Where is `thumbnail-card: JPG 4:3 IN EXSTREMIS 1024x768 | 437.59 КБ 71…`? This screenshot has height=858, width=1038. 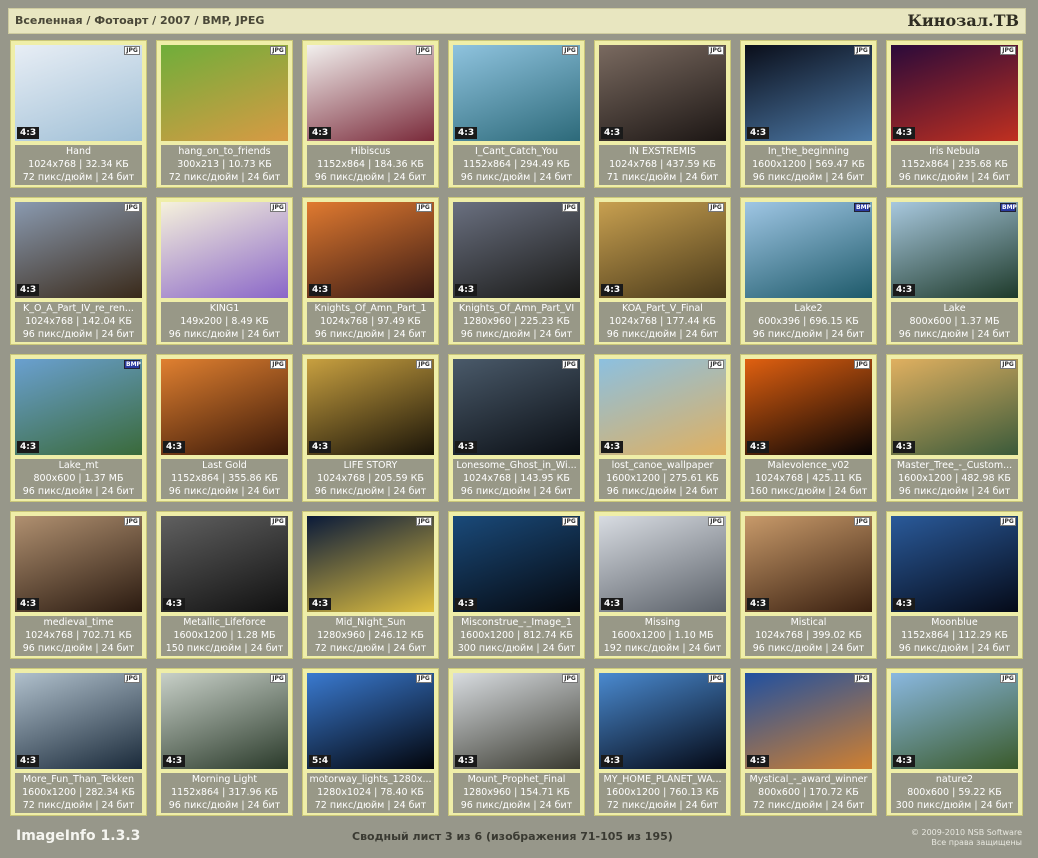
thumbnail-card: JPG 4:3 IN EXSTREMIS 1024x768 | 437.59 КБ 71… is located at coordinates (662, 114).